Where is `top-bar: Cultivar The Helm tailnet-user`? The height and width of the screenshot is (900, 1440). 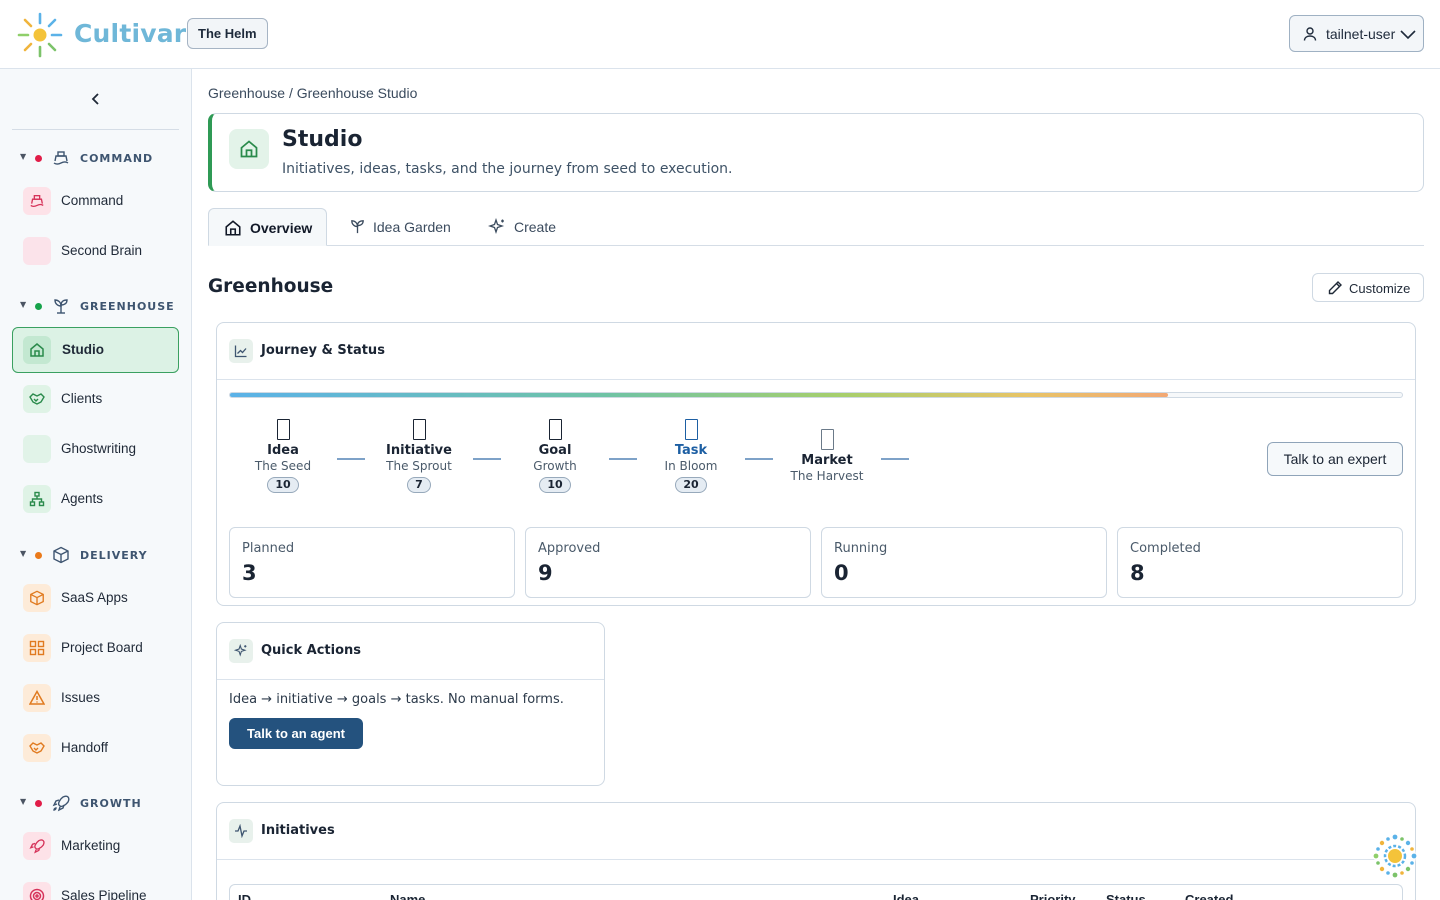
top-bar: Cultivar The Helm tailnet-user is located at coordinates (720, 34).